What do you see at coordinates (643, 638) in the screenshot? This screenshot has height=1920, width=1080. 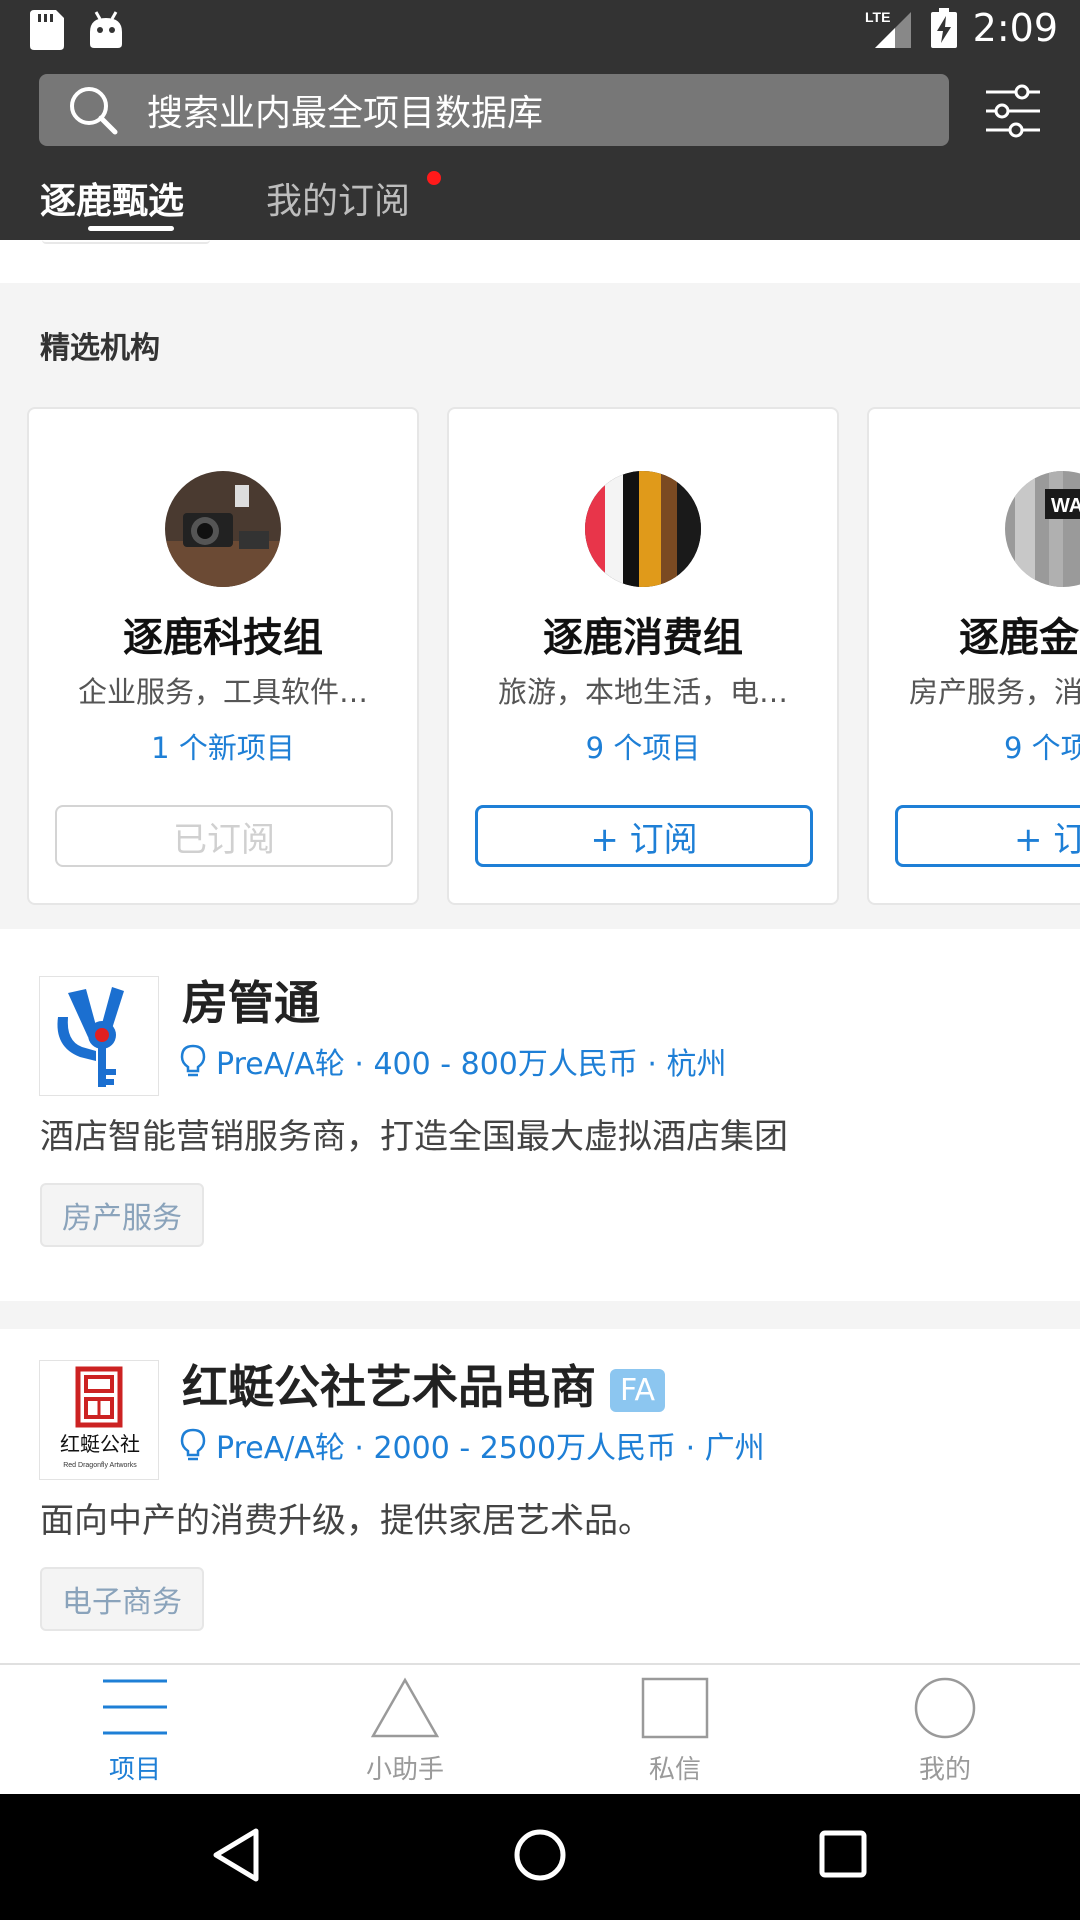 I see `org-name: 逐鹿消费组` at bounding box center [643, 638].